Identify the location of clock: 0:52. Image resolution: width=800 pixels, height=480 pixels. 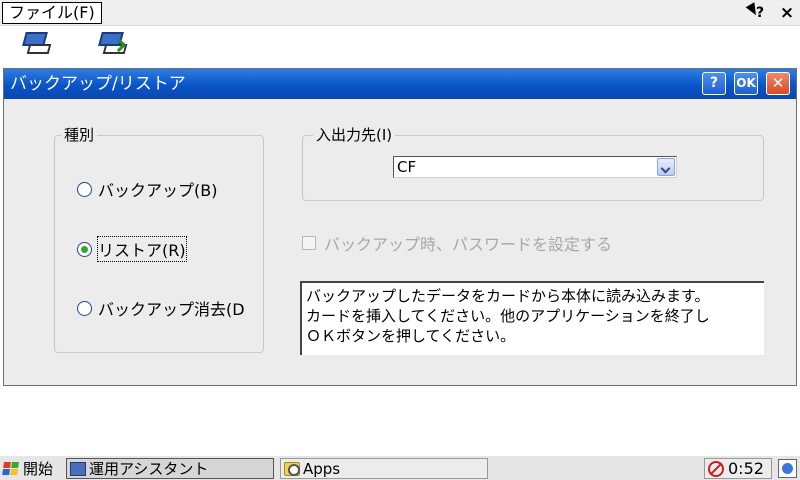
(746, 468).